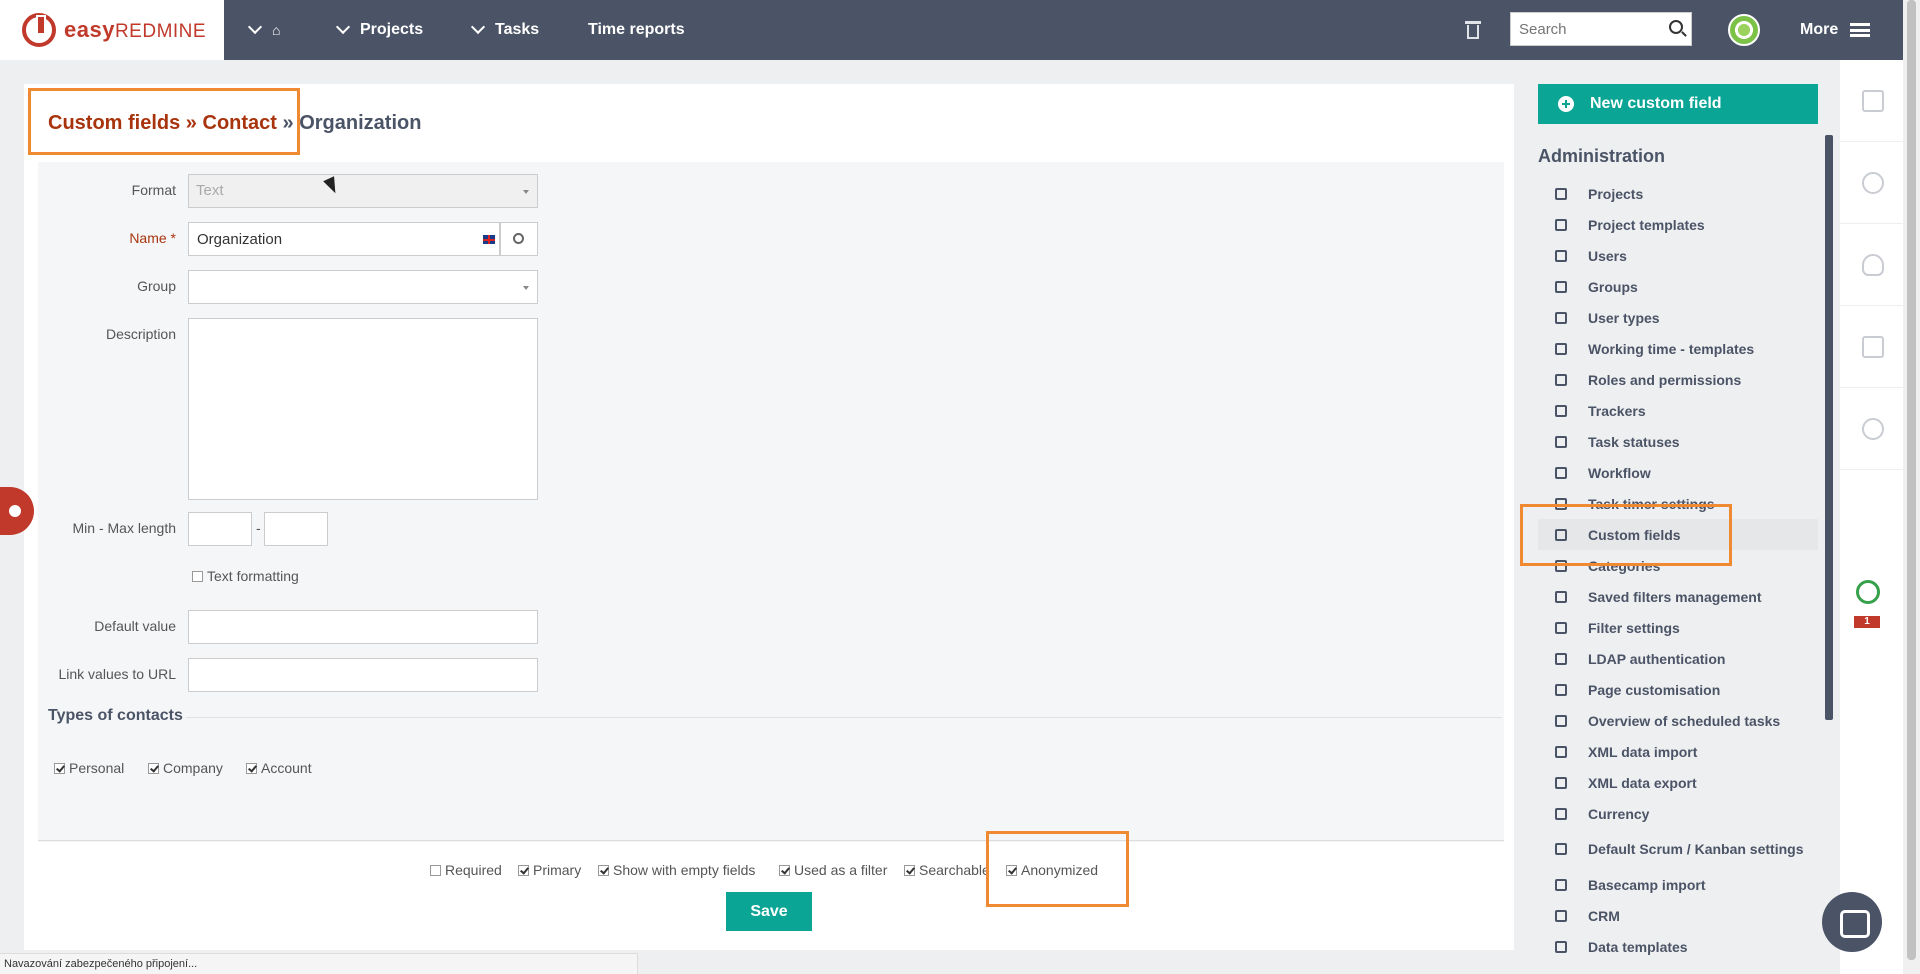 The height and width of the screenshot is (974, 1920). Describe the element at coordinates (245, 576) in the screenshot. I see `text-formatting-checkbox: Text formatting` at that location.